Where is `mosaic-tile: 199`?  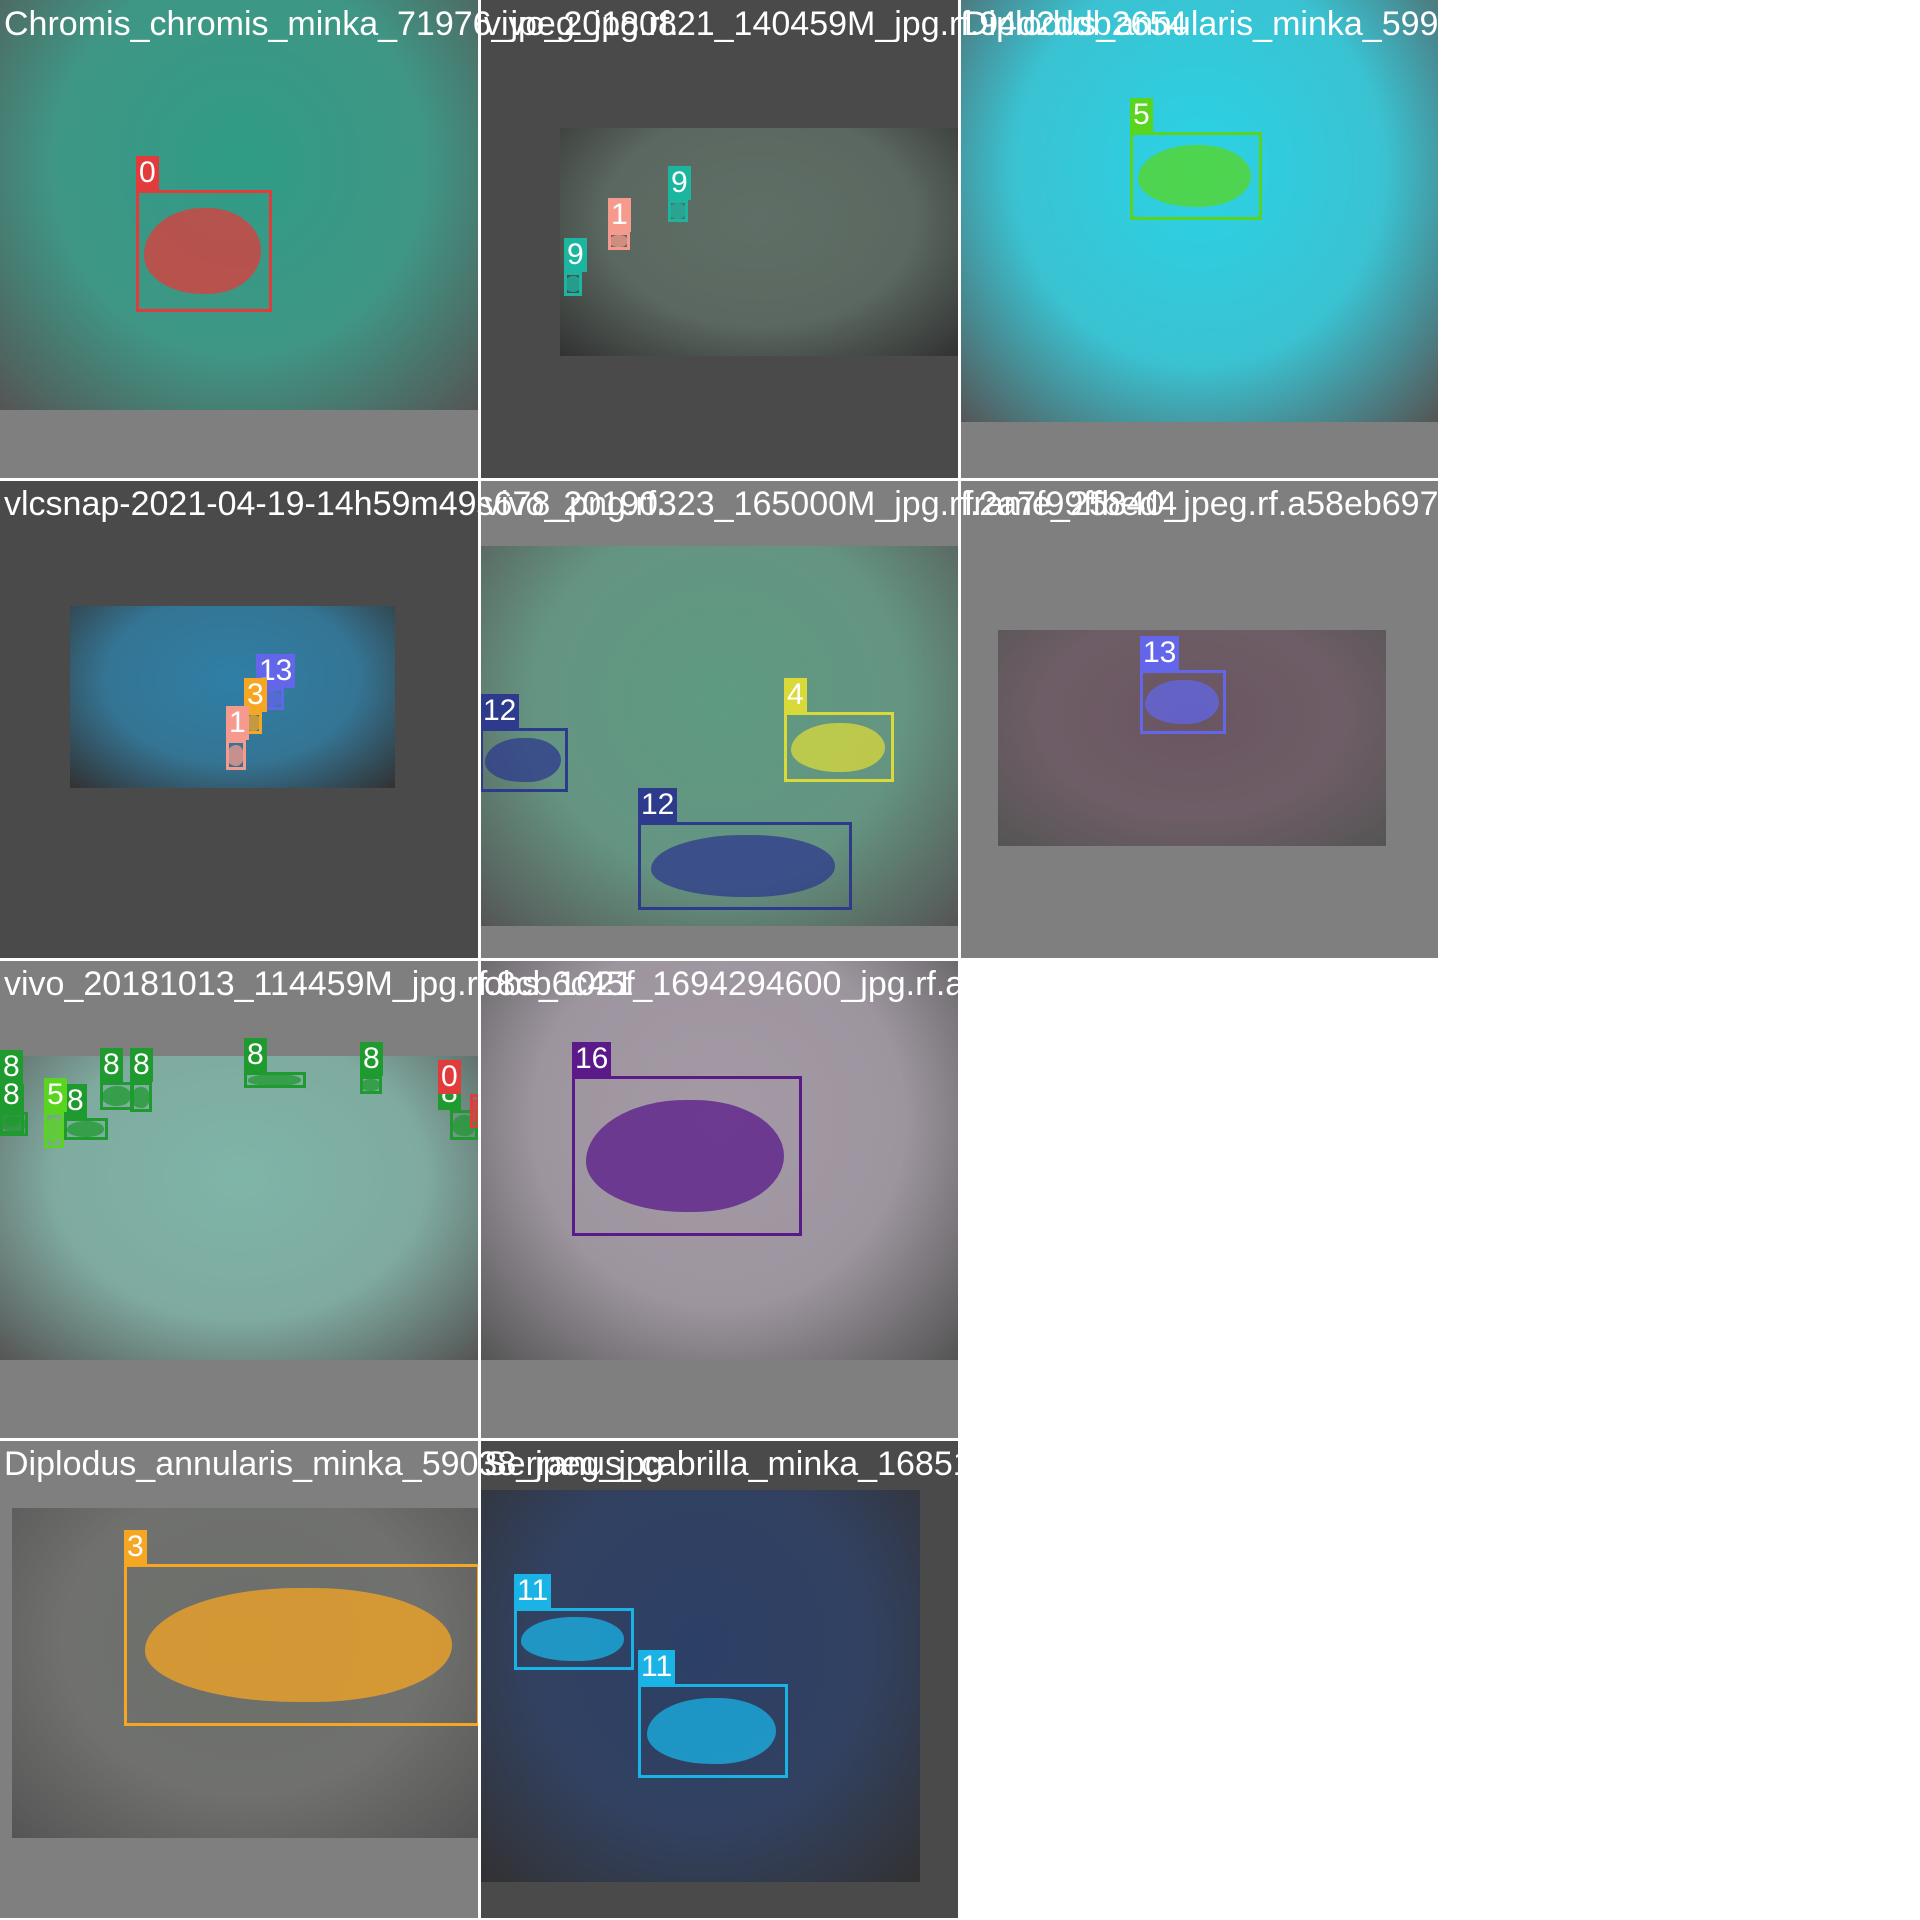 mosaic-tile: 199 is located at coordinates (719, 239).